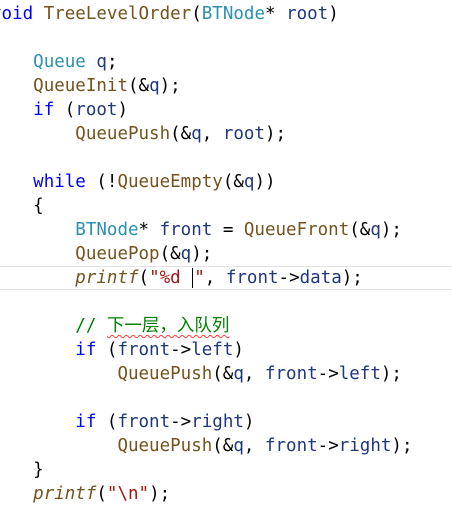  I want to click on code-token: QueueEmpty, so click(170, 182).